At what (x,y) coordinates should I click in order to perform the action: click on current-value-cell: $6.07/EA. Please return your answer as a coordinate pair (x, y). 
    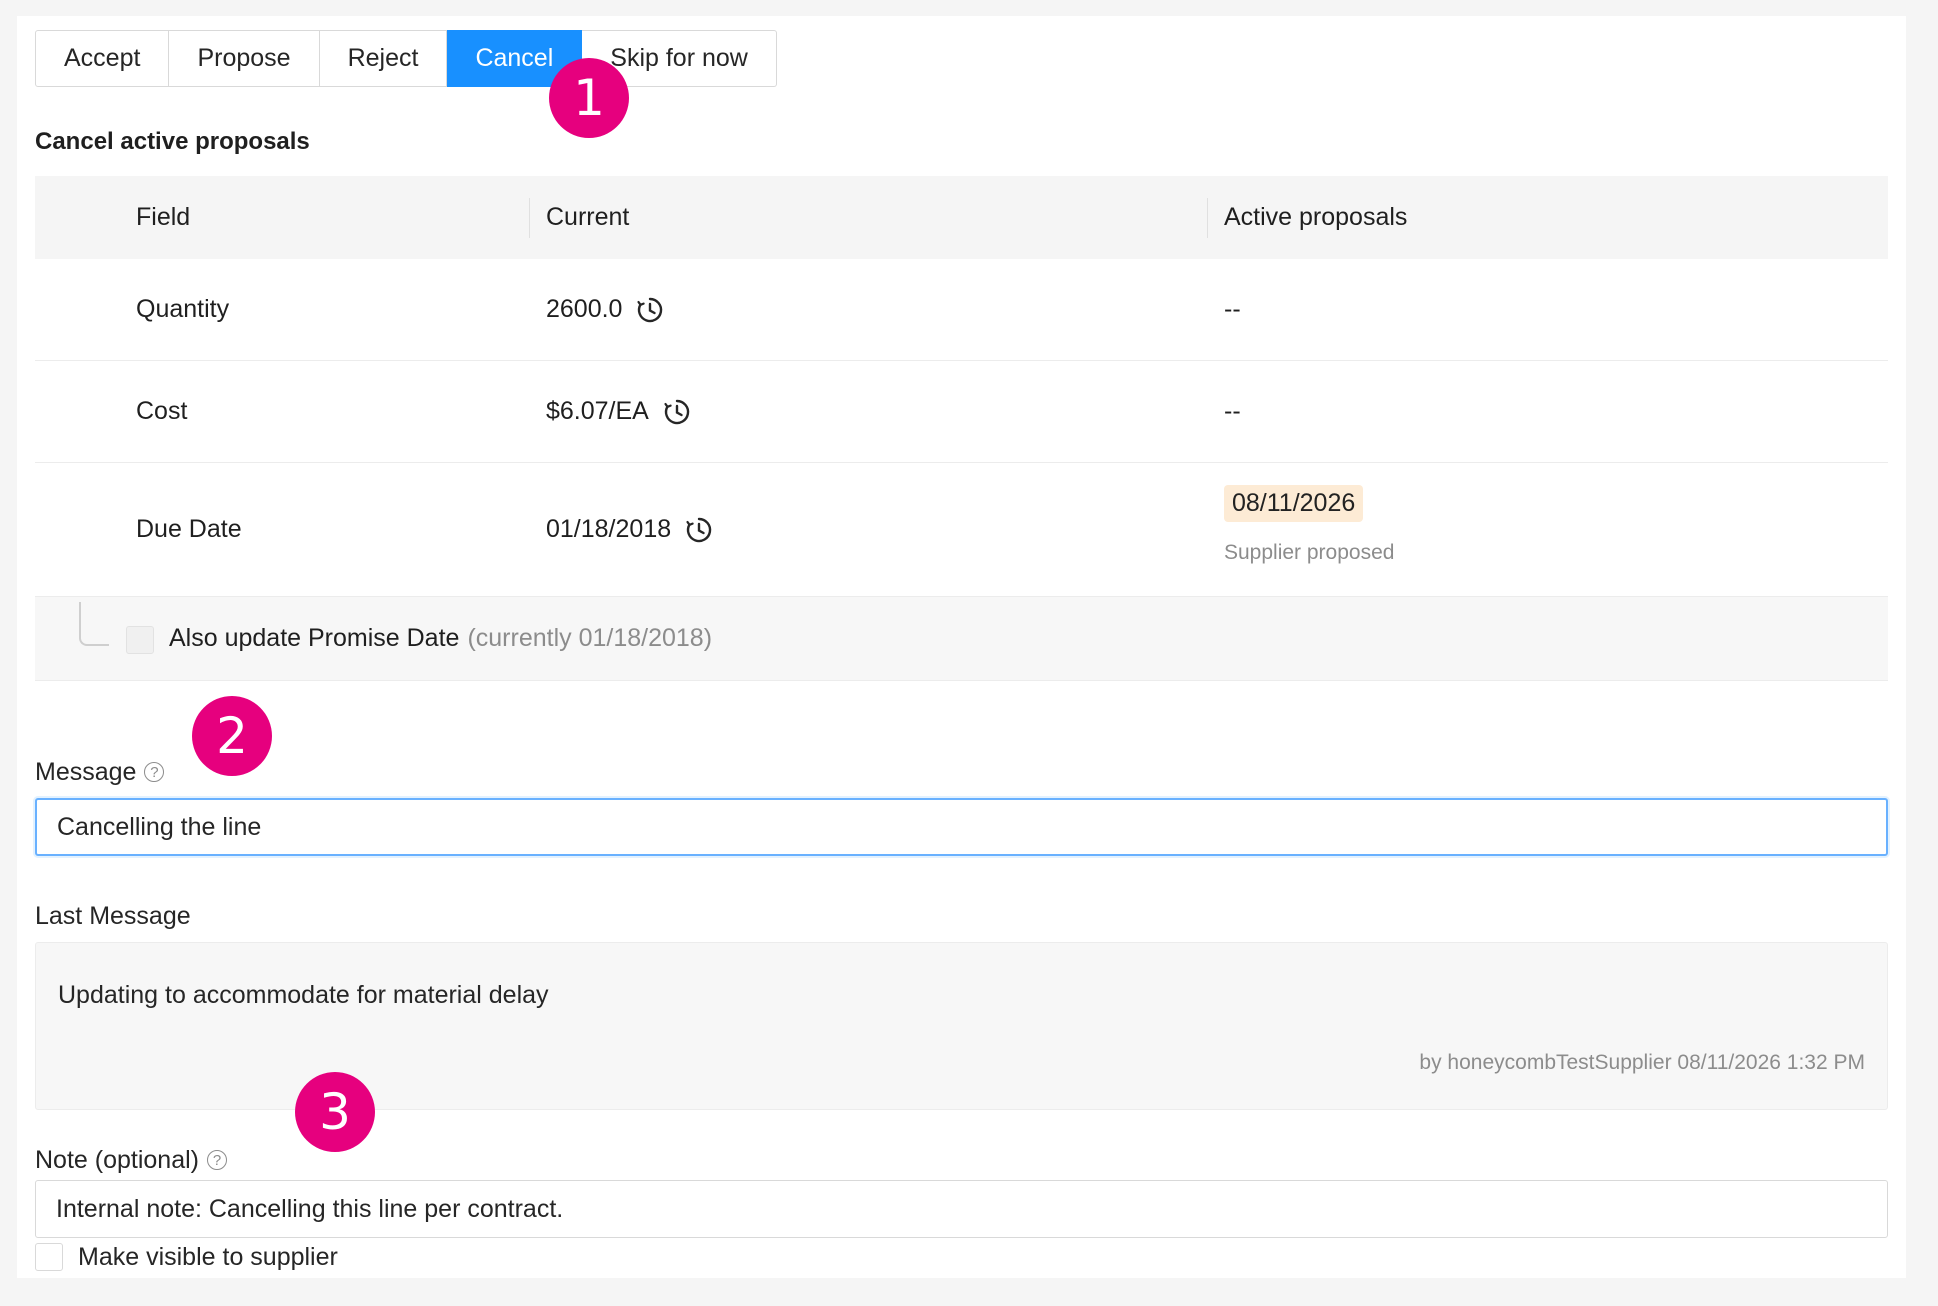
    Looking at the image, I should click on (618, 411).